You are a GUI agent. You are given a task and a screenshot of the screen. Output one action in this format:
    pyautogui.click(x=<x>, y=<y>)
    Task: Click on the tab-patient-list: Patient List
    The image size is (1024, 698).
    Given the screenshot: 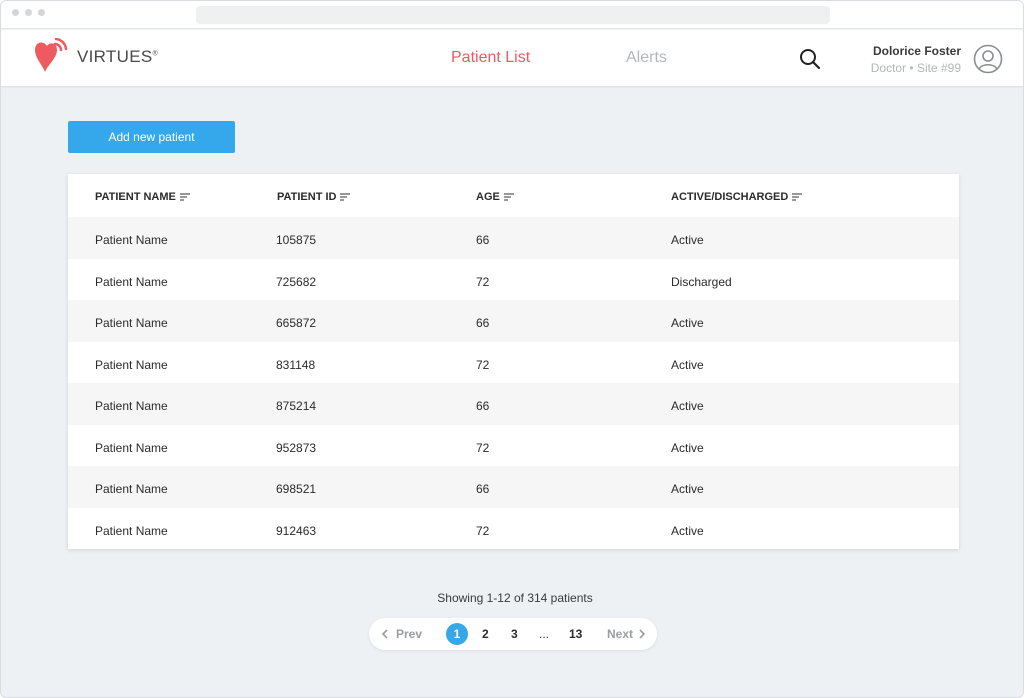 What is the action you would take?
    pyautogui.click(x=490, y=58)
    